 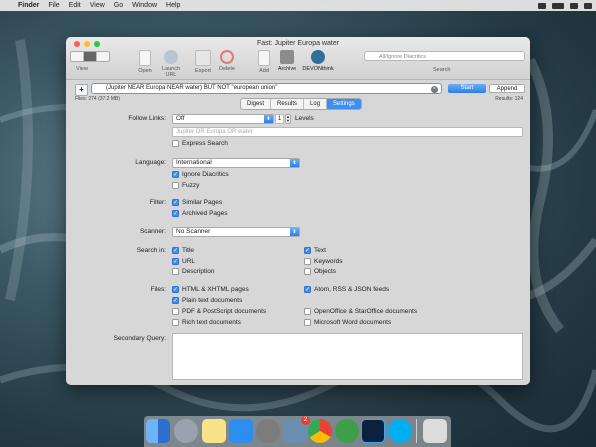 I want to click on wifi-icon, so click(x=542, y=5).